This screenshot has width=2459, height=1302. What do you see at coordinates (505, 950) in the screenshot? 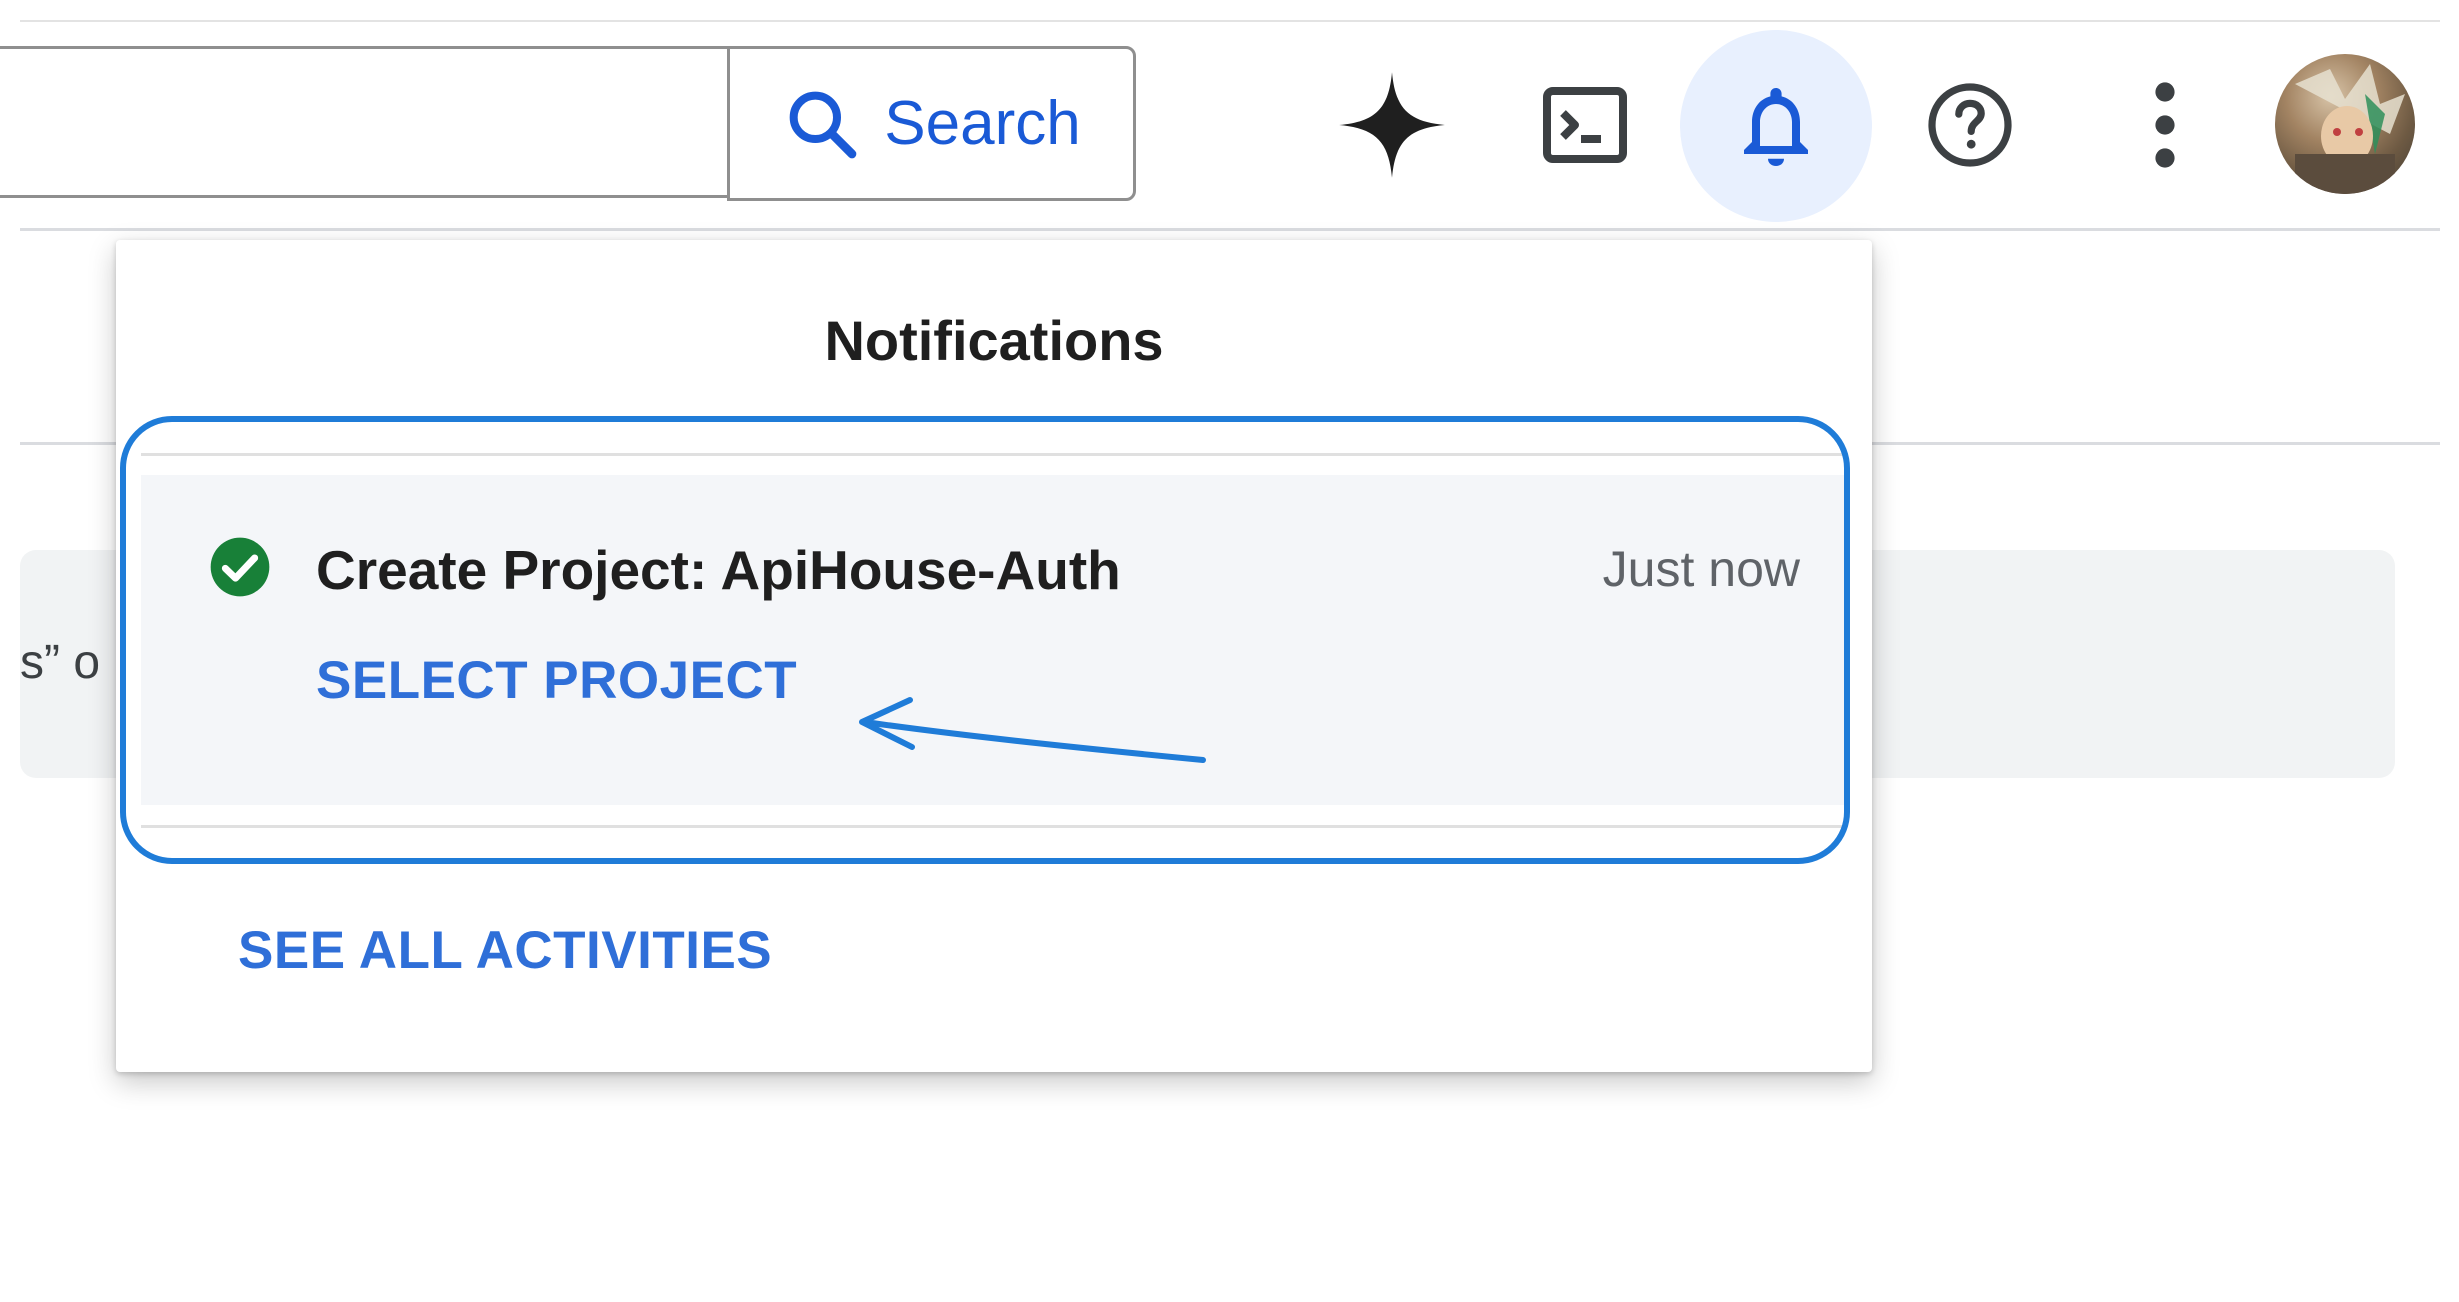
I see `see-all-activities-link: SEE ALL ACTIVITIES` at bounding box center [505, 950].